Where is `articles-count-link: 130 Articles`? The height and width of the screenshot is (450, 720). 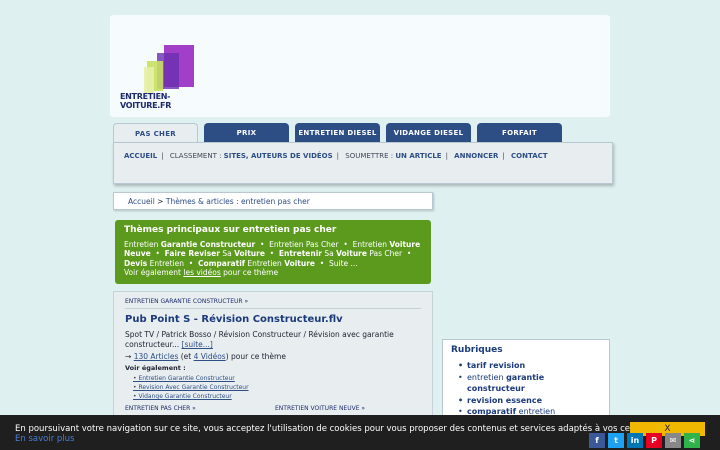 articles-count-link: 130 Articles is located at coordinates (156, 356).